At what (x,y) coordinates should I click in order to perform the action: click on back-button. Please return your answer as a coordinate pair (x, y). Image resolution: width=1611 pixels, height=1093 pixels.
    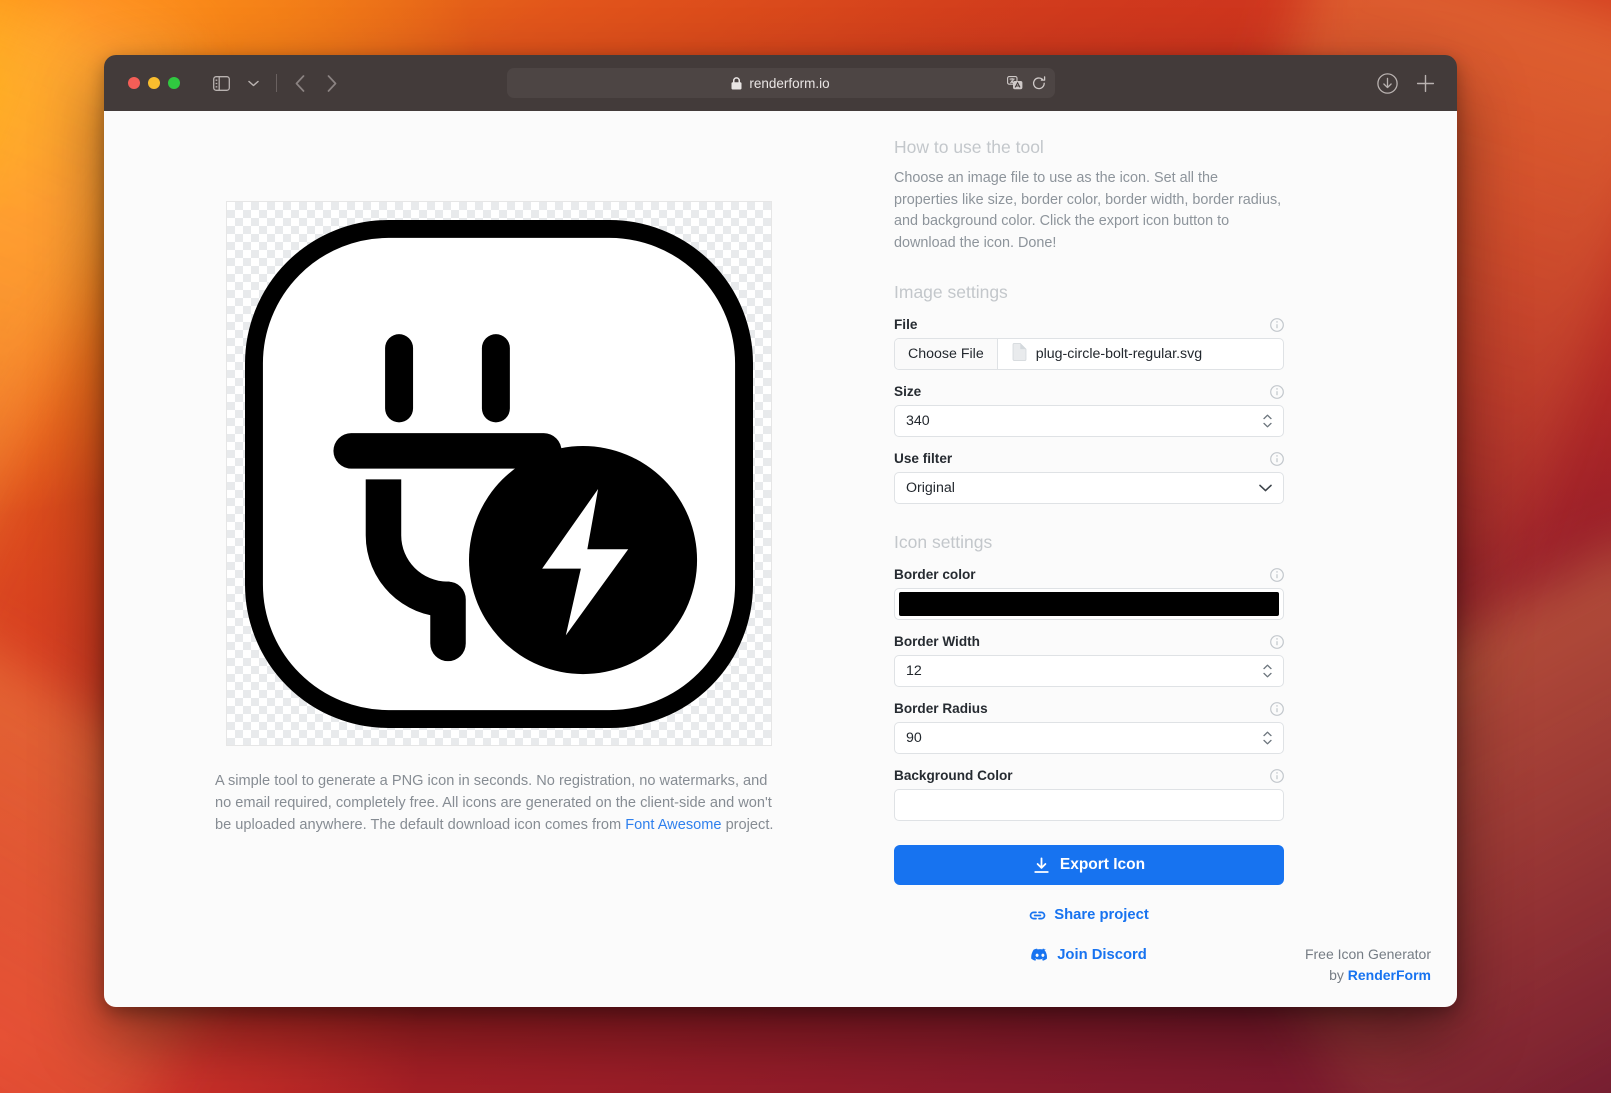
    Looking at the image, I should click on (300, 83).